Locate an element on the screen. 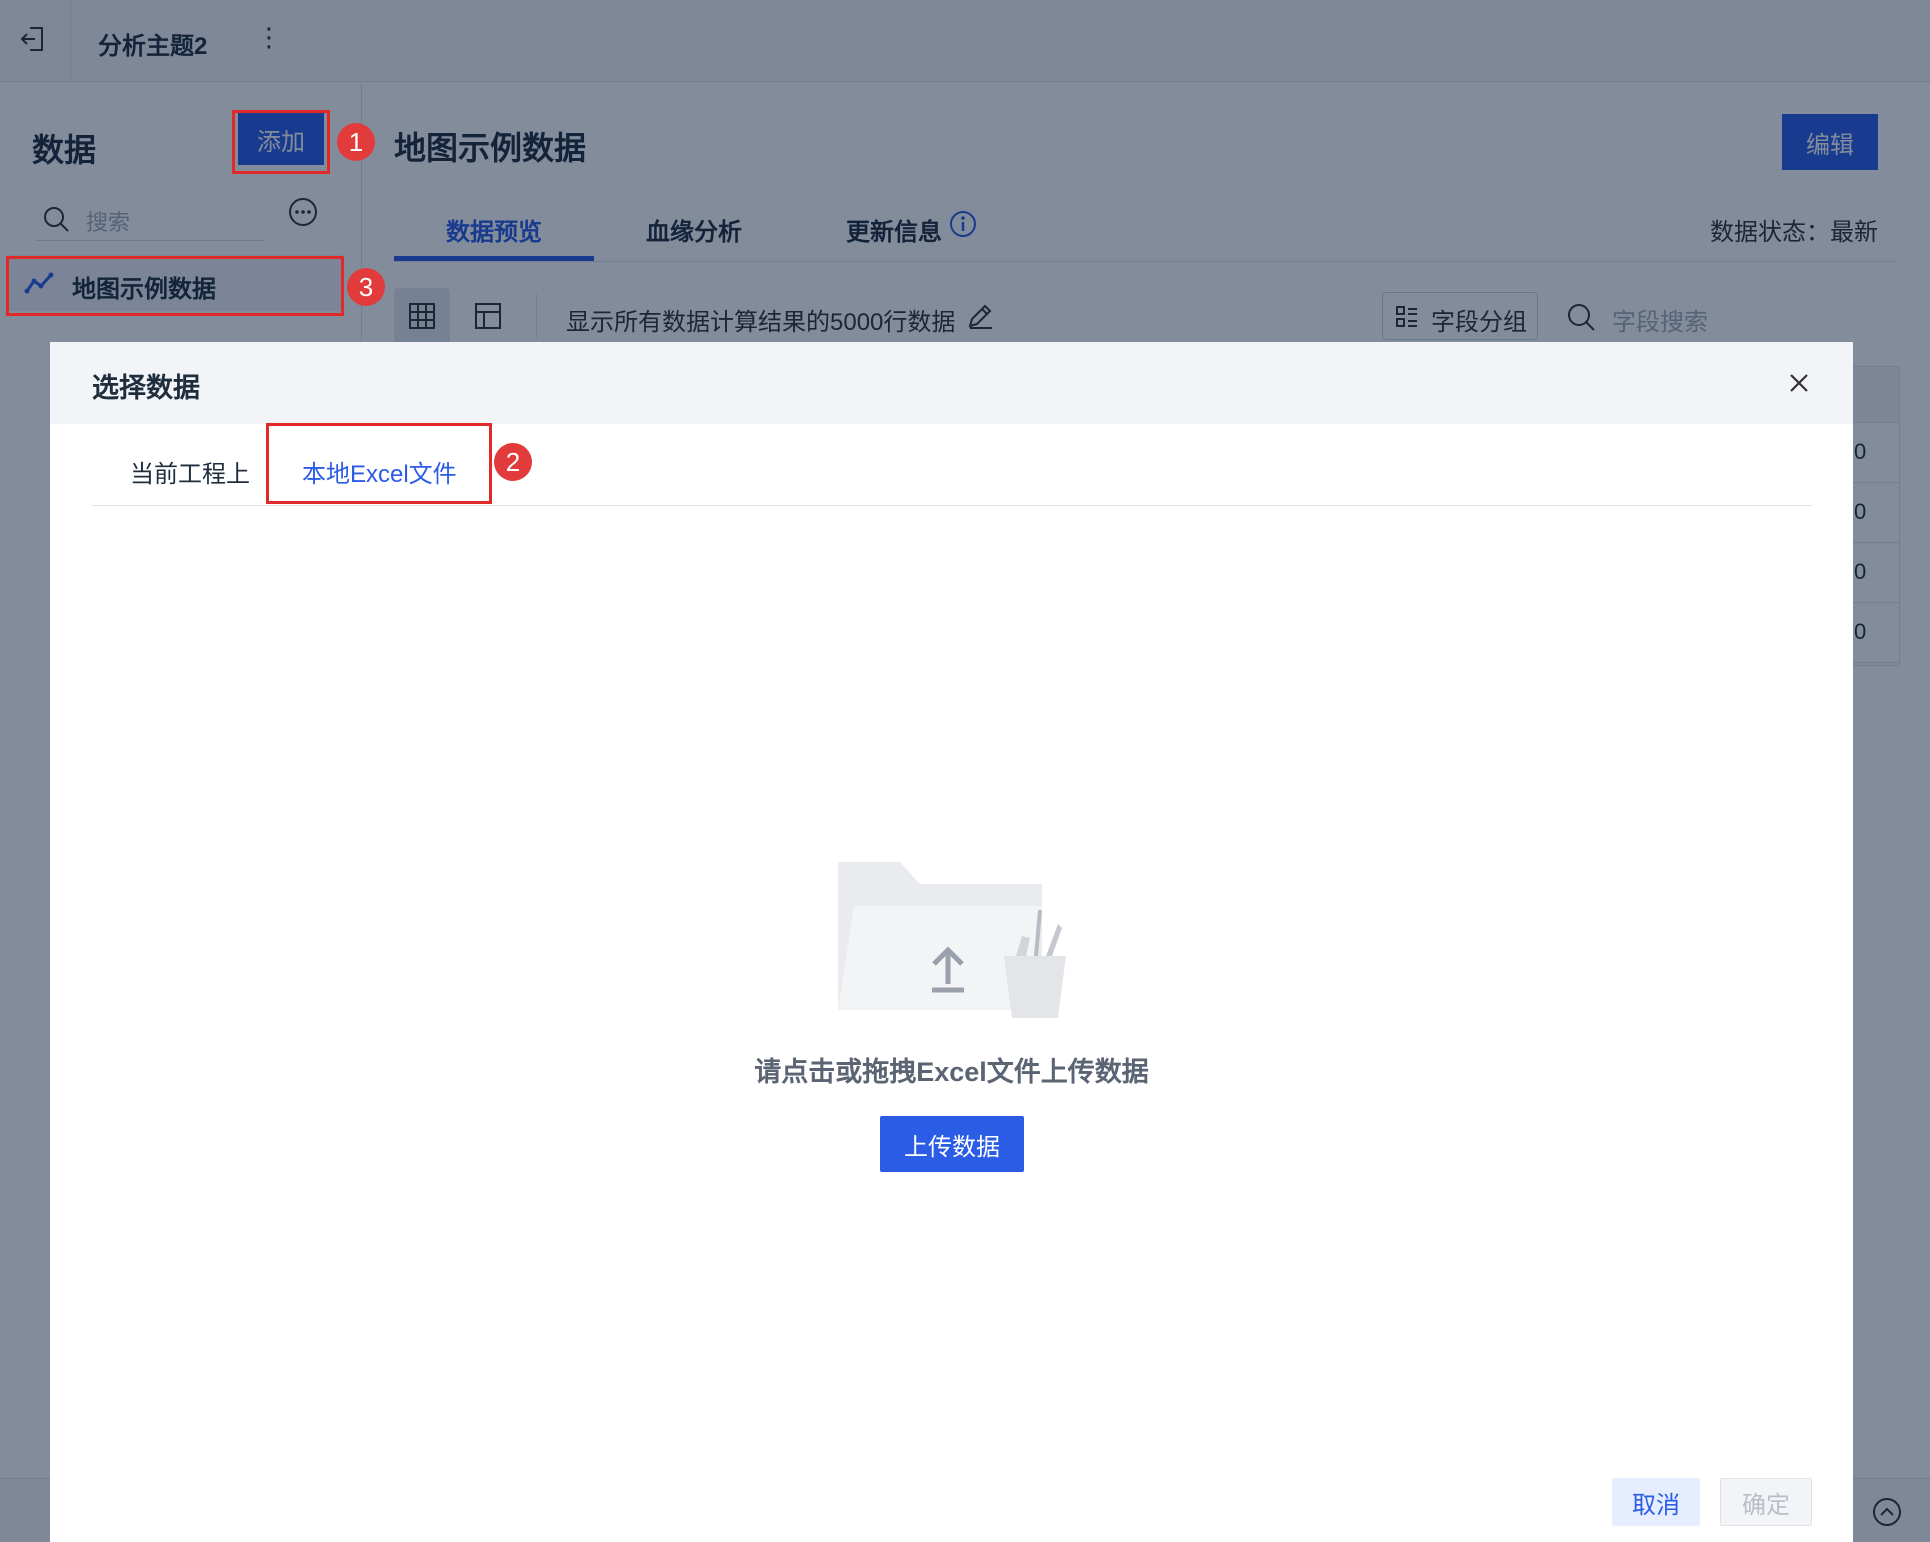  upload-data-button: 上传数据 is located at coordinates (952, 1144).